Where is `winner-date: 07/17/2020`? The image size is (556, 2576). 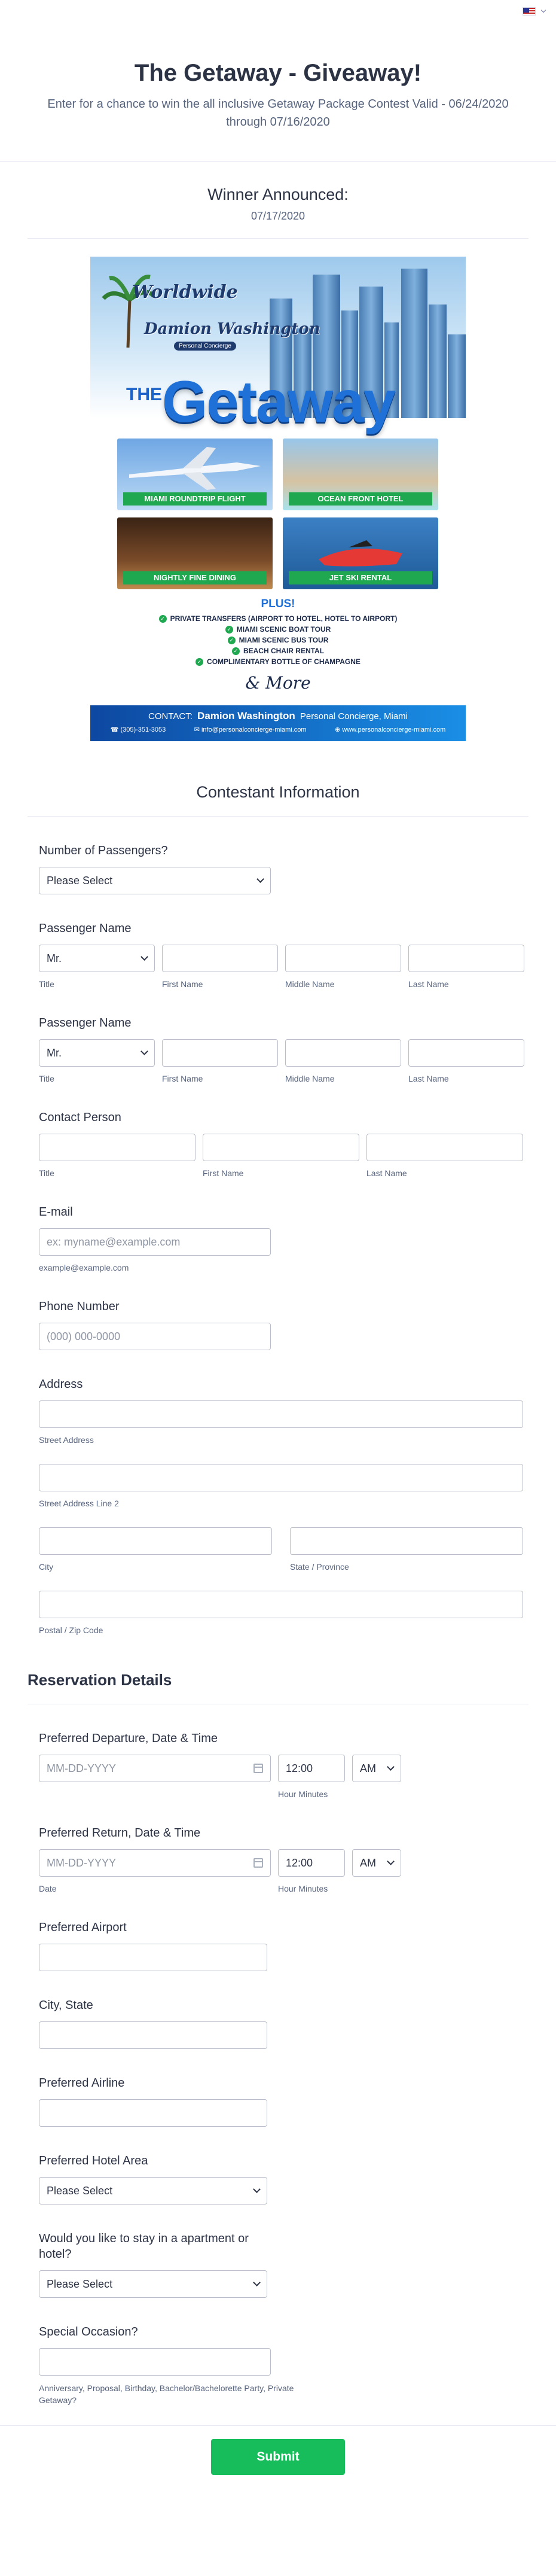
winner-date: 07/17/2020 is located at coordinates (278, 216).